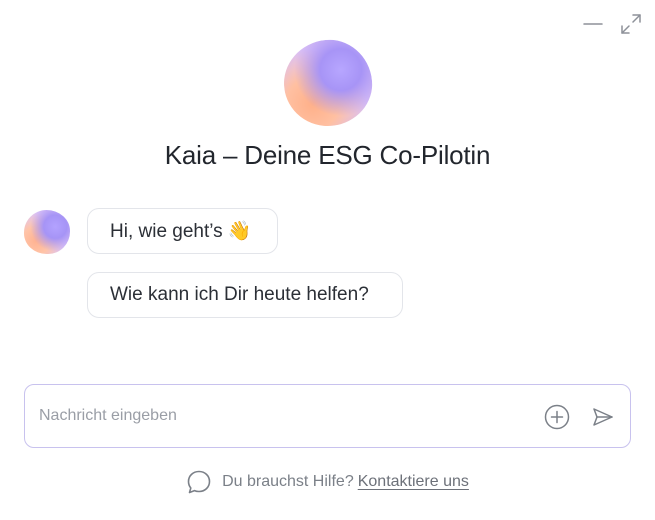  What do you see at coordinates (199, 482) in the screenshot?
I see `chat-bubble-icon` at bounding box center [199, 482].